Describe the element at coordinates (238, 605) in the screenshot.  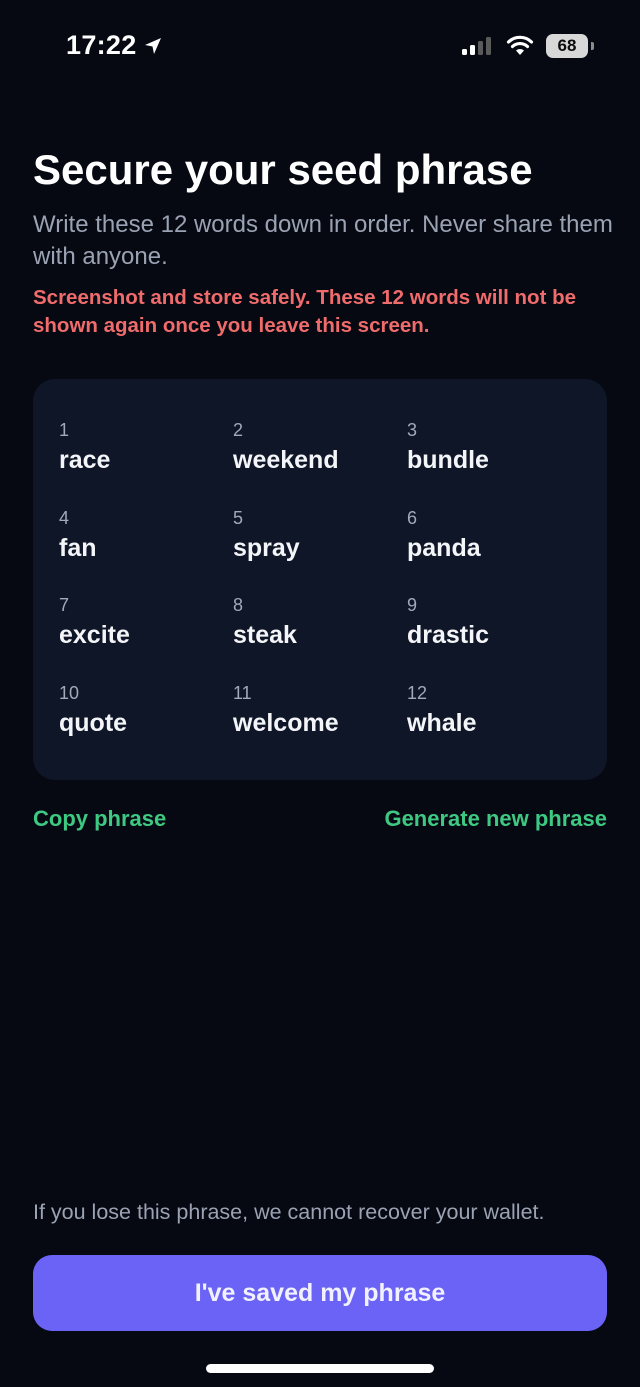
I see `seed-word-number: 8` at that location.